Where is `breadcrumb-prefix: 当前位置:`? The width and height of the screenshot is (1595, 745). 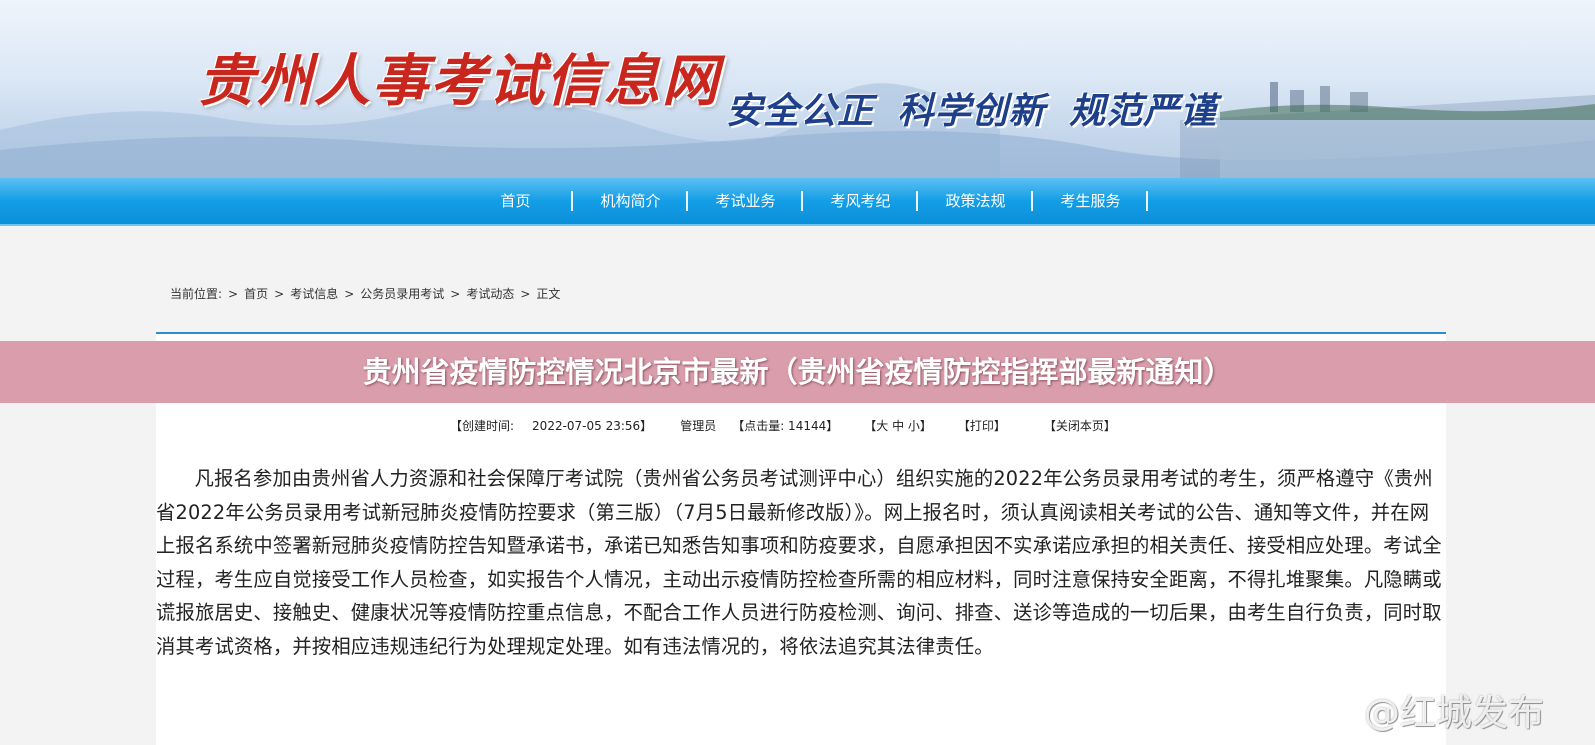 breadcrumb-prefix: 当前位置: is located at coordinates (196, 294).